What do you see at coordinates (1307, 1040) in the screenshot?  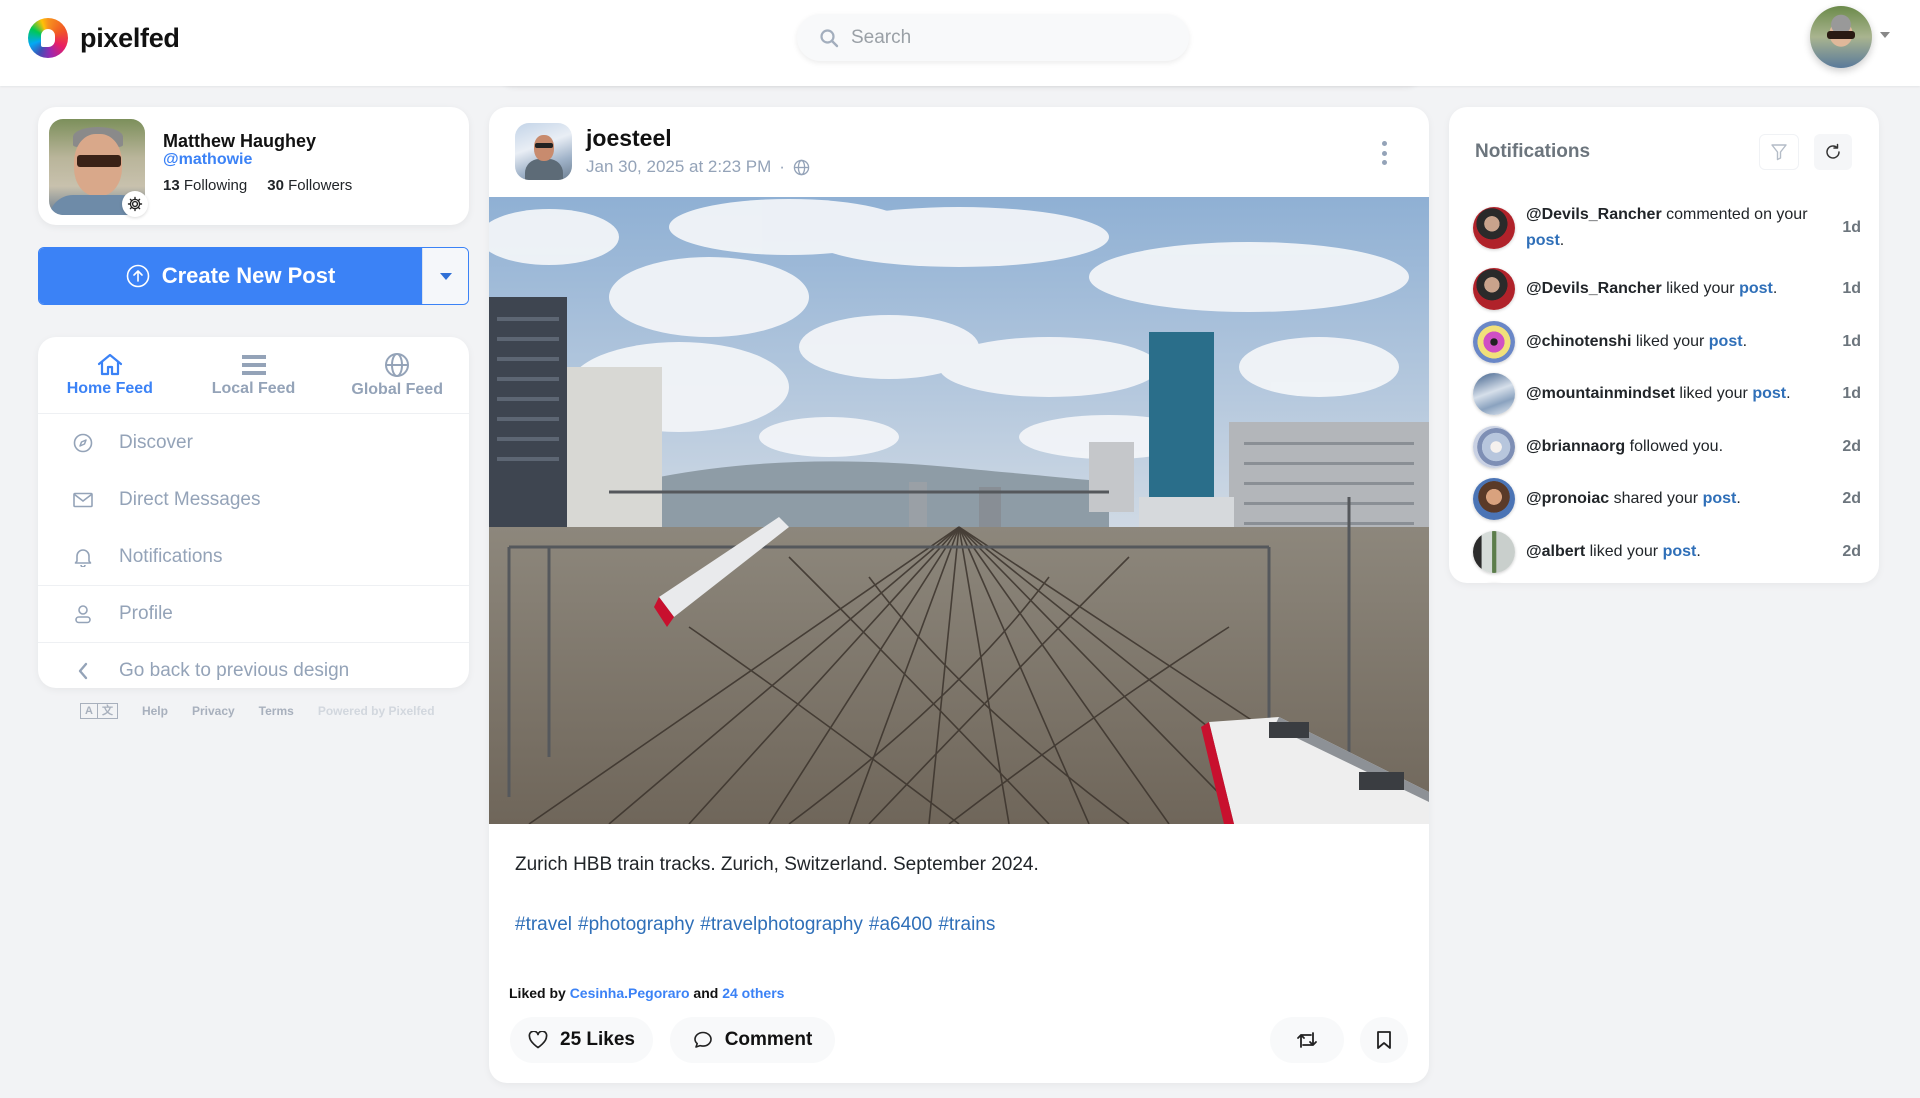 I see `share-button` at bounding box center [1307, 1040].